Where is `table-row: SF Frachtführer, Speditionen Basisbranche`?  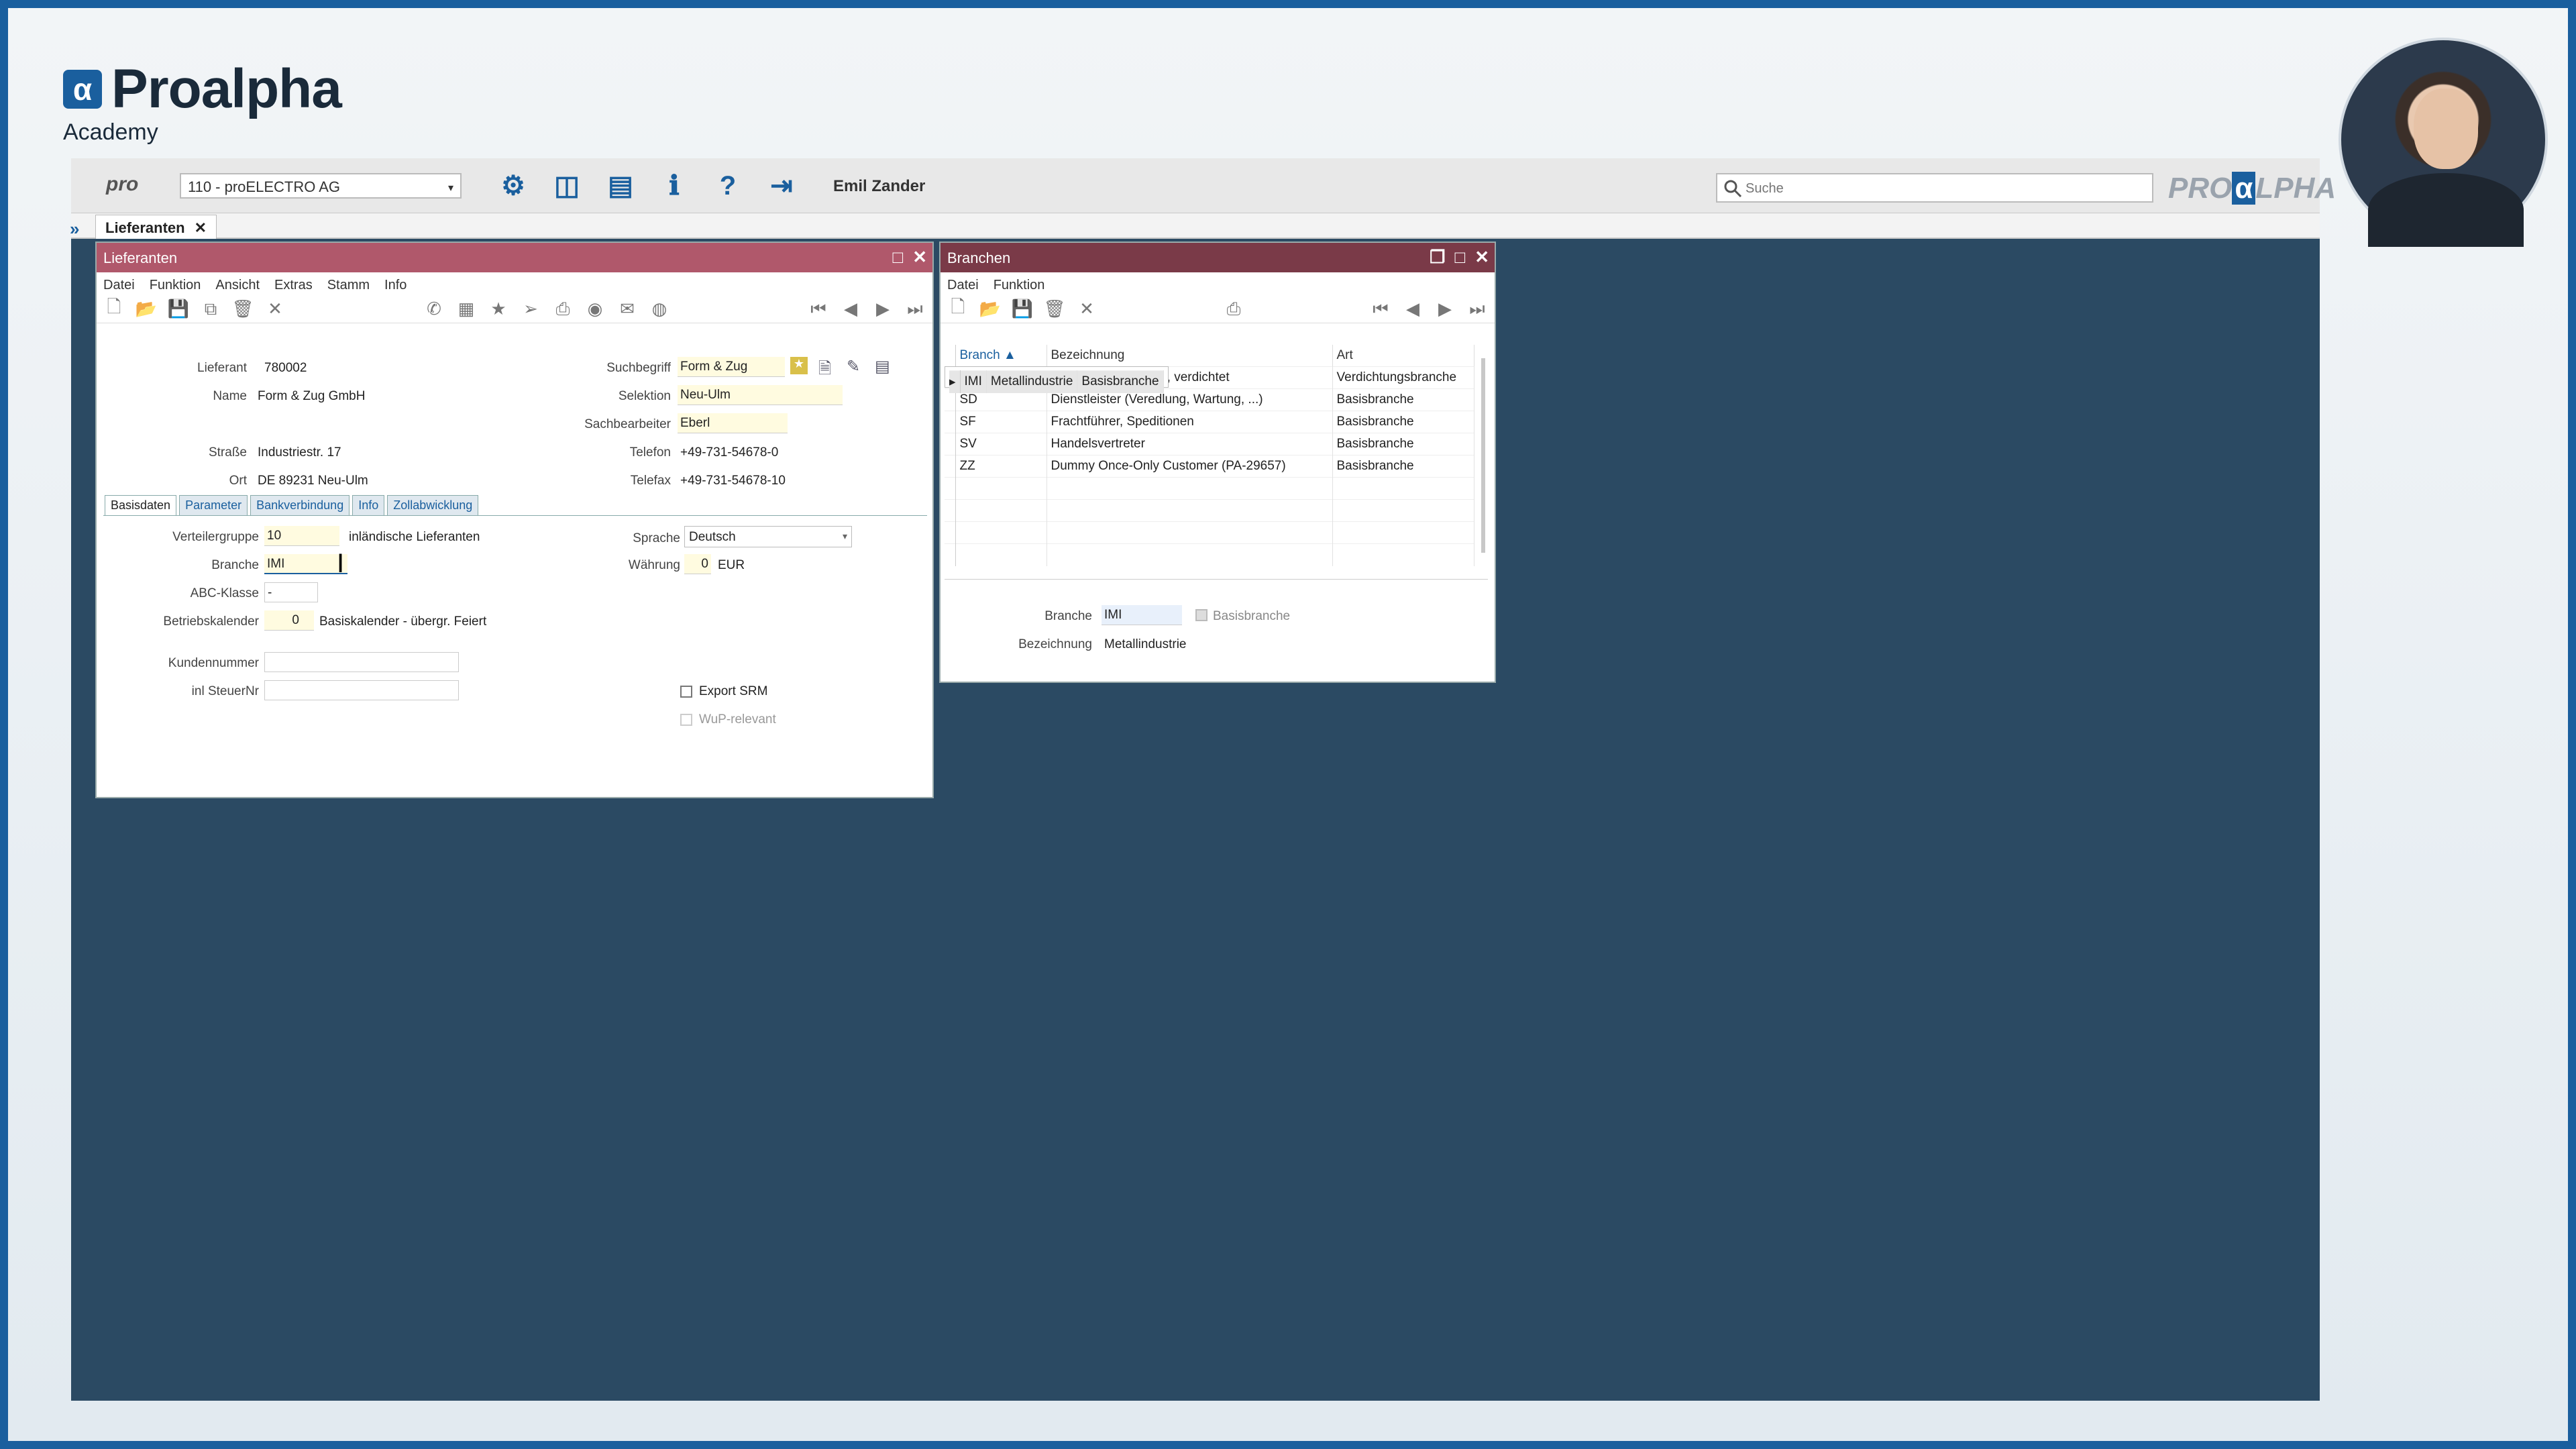
table-row: SF Frachtführer, Speditionen Basisbranche is located at coordinates (1209, 422).